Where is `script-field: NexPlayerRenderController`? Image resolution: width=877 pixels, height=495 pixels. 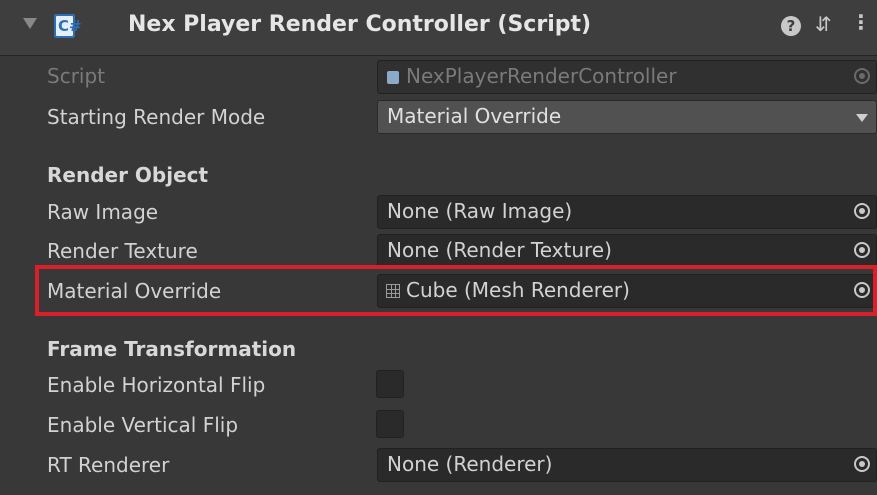 script-field: NexPlayerRenderController is located at coordinates (627, 77).